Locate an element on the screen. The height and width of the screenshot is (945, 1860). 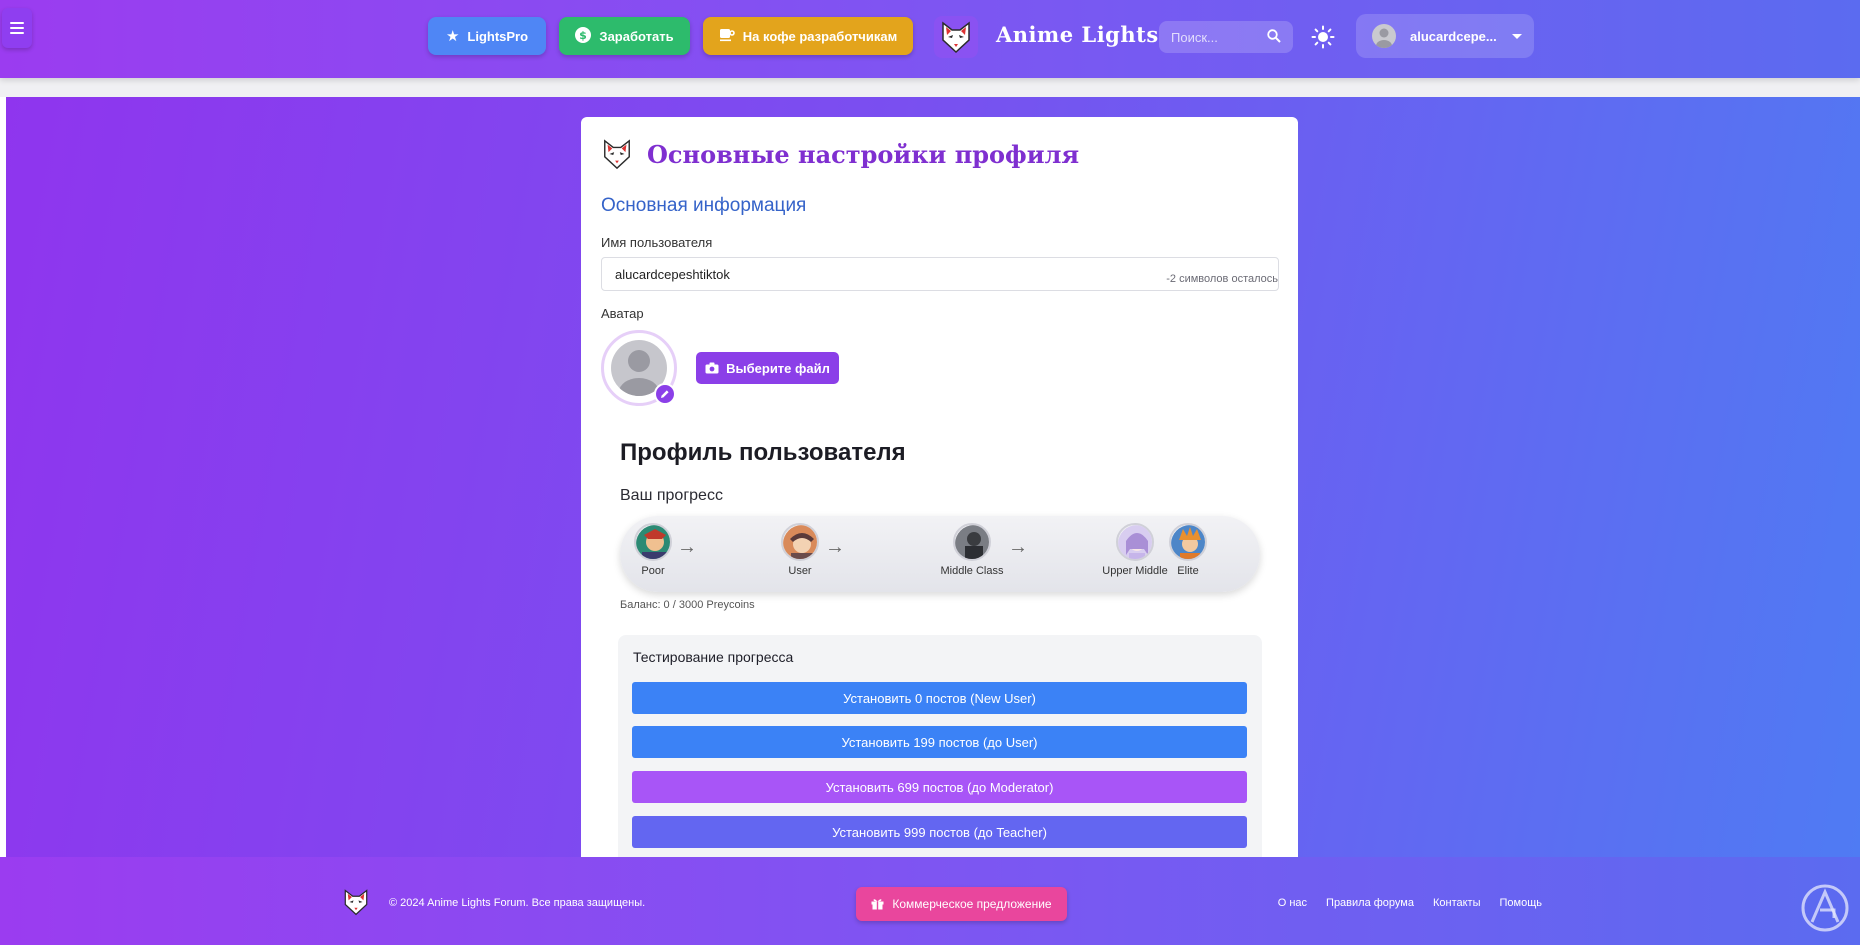
card-header: Основные настройки профиля is located at coordinates (840, 154).